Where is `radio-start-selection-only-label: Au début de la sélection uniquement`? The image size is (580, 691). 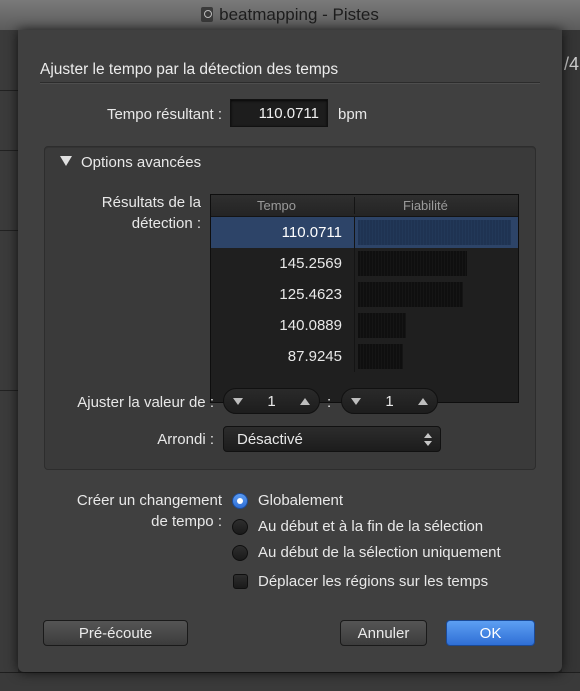
radio-start-selection-only-label: Au début de la sélection uniquement is located at coordinates (379, 552).